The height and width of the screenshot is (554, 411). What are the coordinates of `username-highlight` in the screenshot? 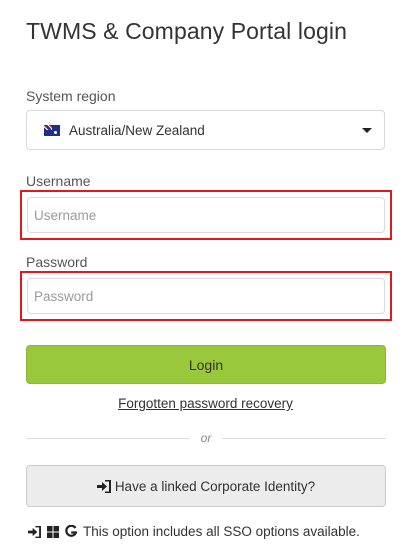 It's located at (206, 215).